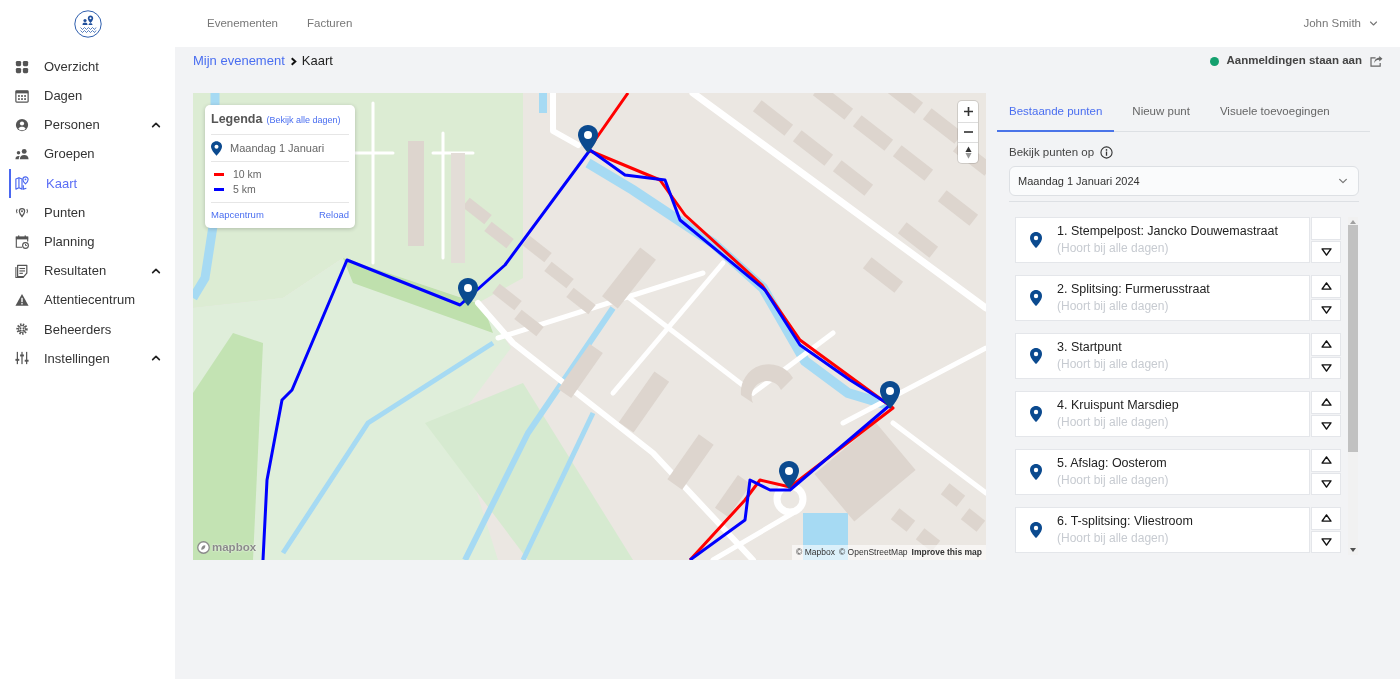  Describe the element at coordinates (825, 536) in the screenshot. I see `pond` at that location.